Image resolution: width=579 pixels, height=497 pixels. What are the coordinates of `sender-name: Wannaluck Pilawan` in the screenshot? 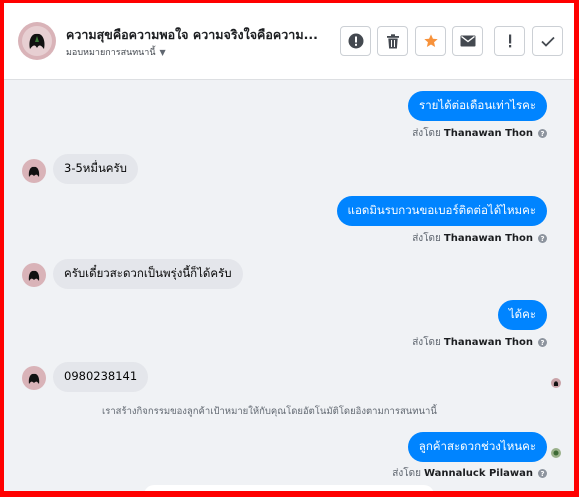 It's located at (478, 473).